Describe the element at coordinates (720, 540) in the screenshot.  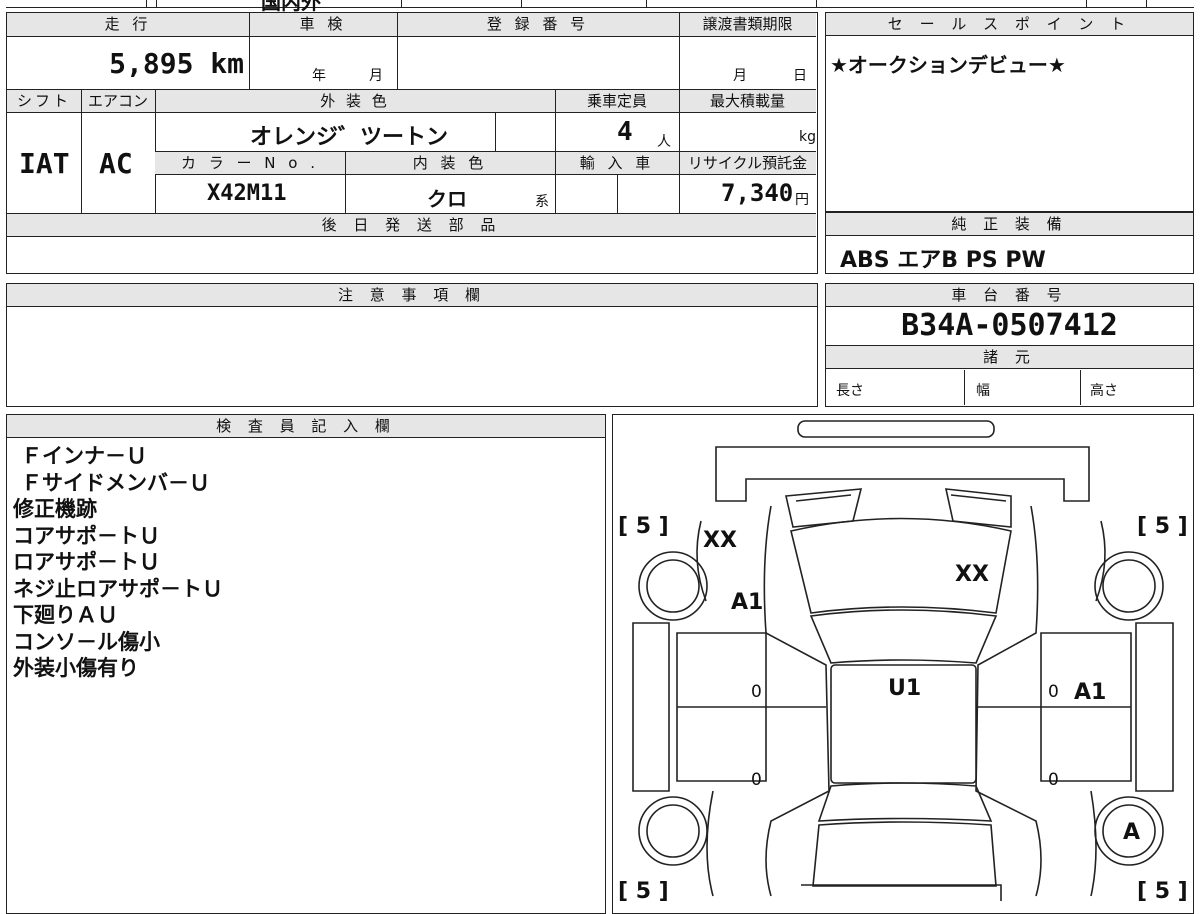
I see `mark-front-left-fender: XX` at that location.